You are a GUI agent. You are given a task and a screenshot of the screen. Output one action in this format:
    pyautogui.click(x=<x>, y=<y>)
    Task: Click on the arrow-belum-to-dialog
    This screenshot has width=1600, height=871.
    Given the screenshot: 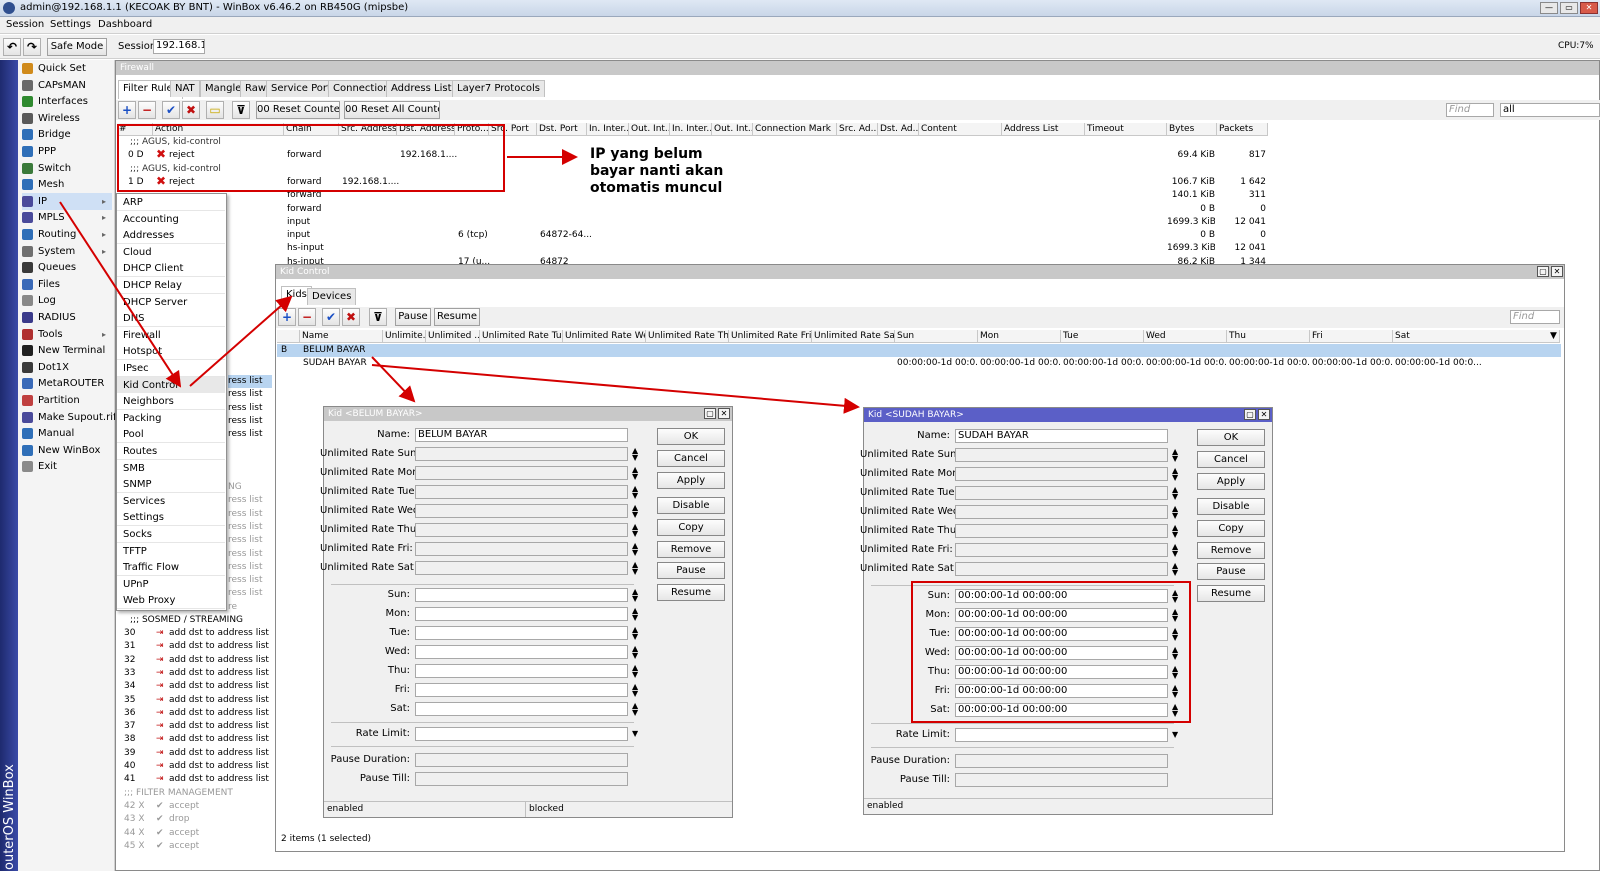 What is the action you would take?
    pyautogui.click(x=393, y=379)
    